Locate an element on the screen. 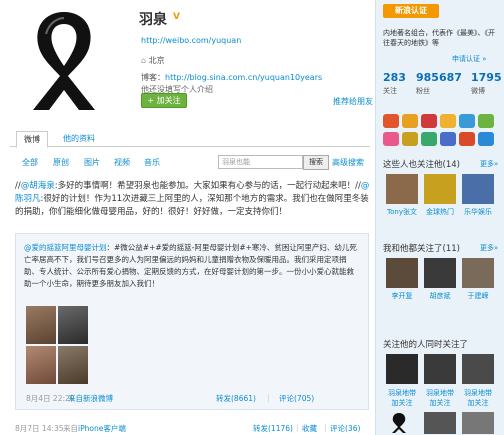 The width and height of the screenshot is (504, 435). follow-button: + 加关注 is located at coordinates (164, 100).